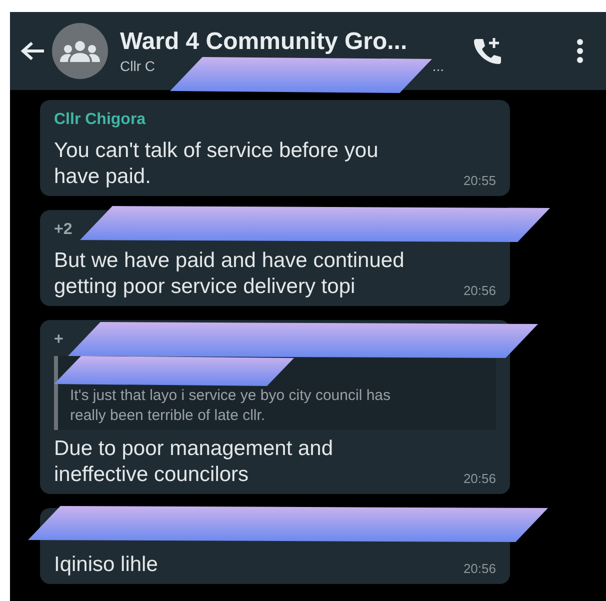 The image size is (606, 601). Describe the element at coordinates (33, 51) in the screenshot. I see `back-arrow-icon` at that location.